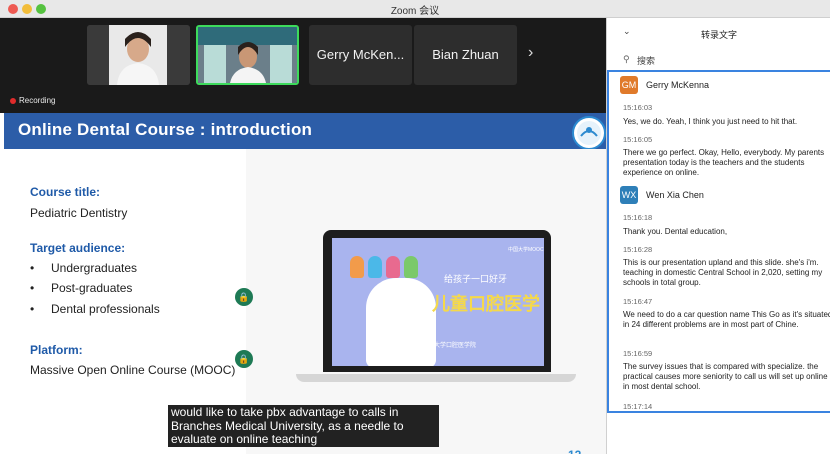 Image resolution: width=830 pixels, height=454 pixels. I want to click on timestamp: 15:16:18, so click(638, 217).